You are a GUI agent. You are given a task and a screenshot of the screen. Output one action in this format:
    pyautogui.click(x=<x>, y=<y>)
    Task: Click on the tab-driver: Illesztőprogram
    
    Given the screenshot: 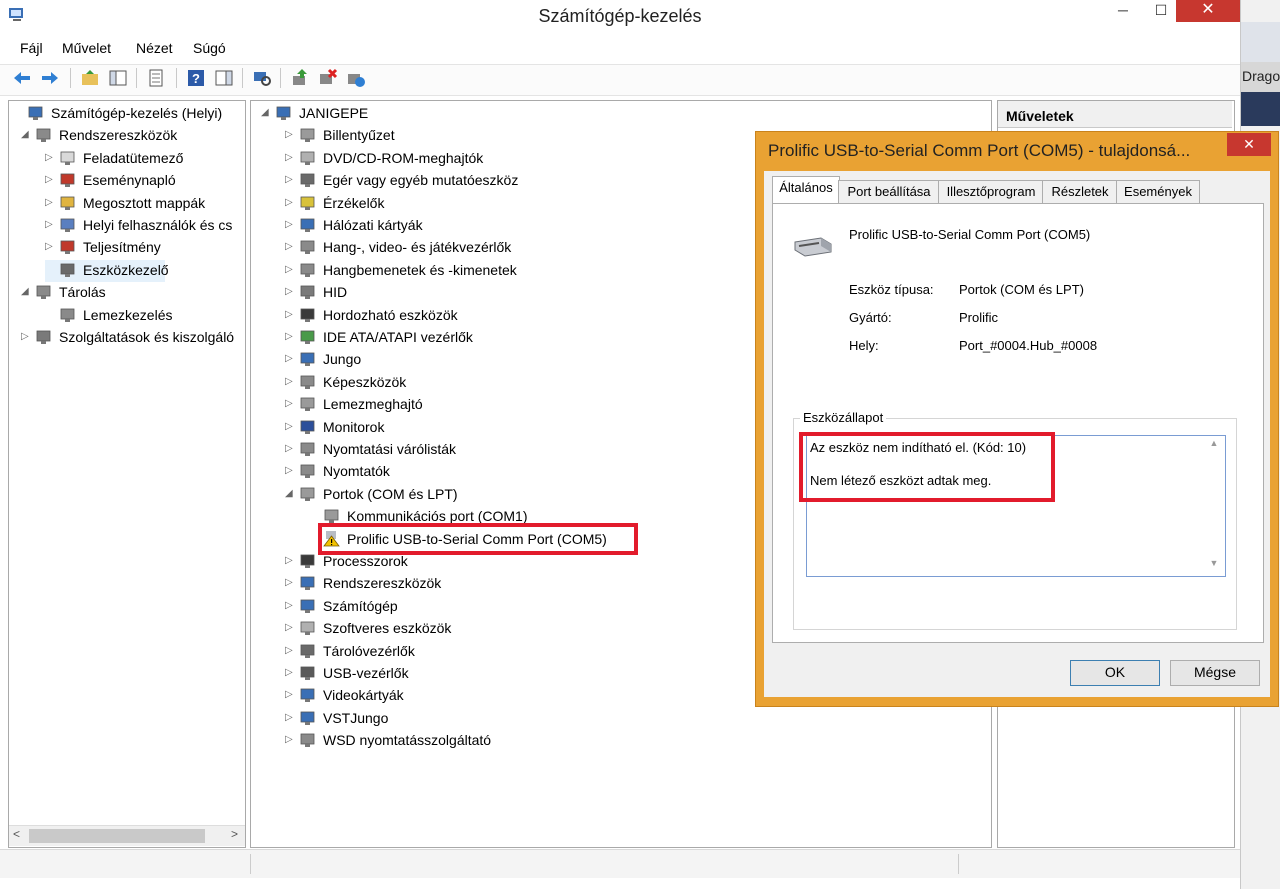 What is the action you would take?
    pyautogui.click(x=991, y=191)
    